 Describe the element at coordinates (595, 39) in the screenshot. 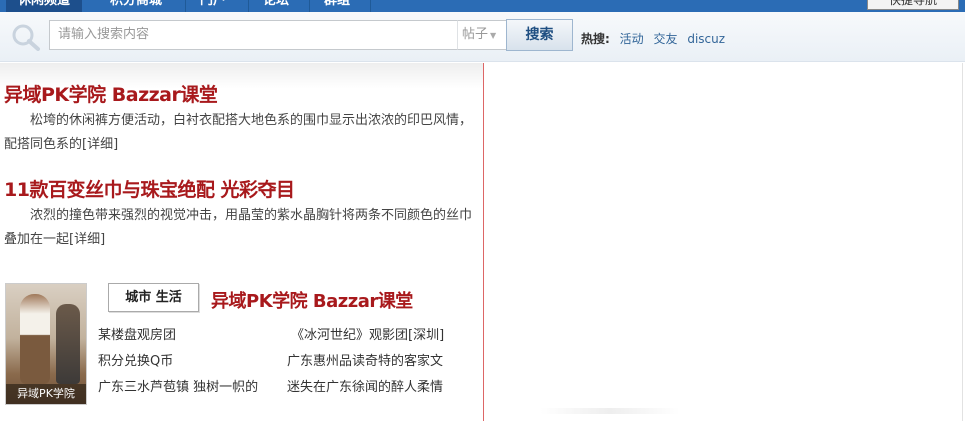

I see `hot-search-label: 热搜:` at that location.